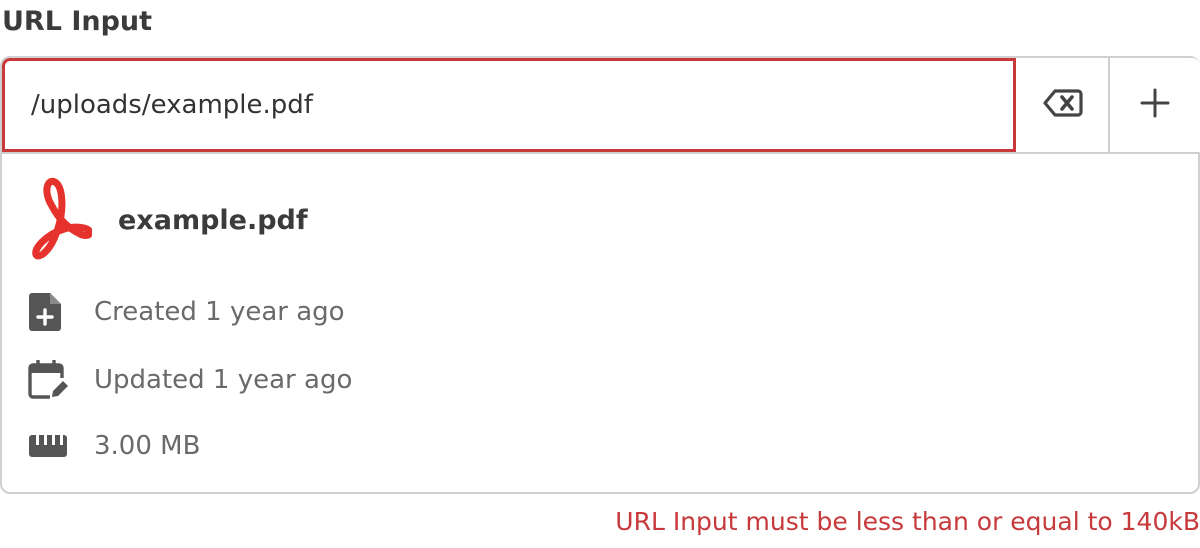 The height and width of the screenshot is (548, 1200). Describe the element at coordinates (77, 21) in the screenshot. I see `field-label: URL Input` at that location.